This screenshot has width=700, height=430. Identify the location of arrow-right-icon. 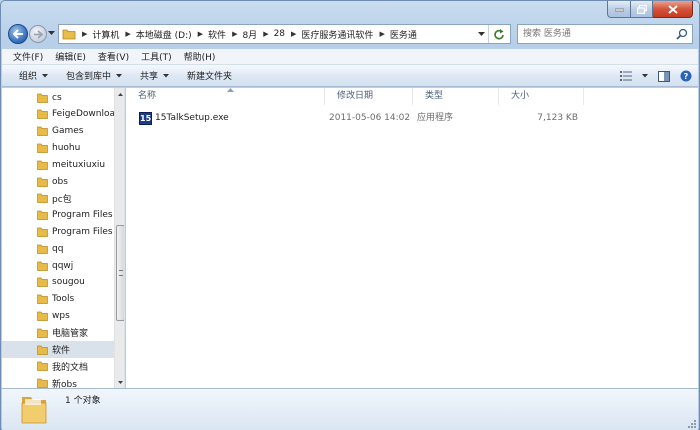
(38, 34).